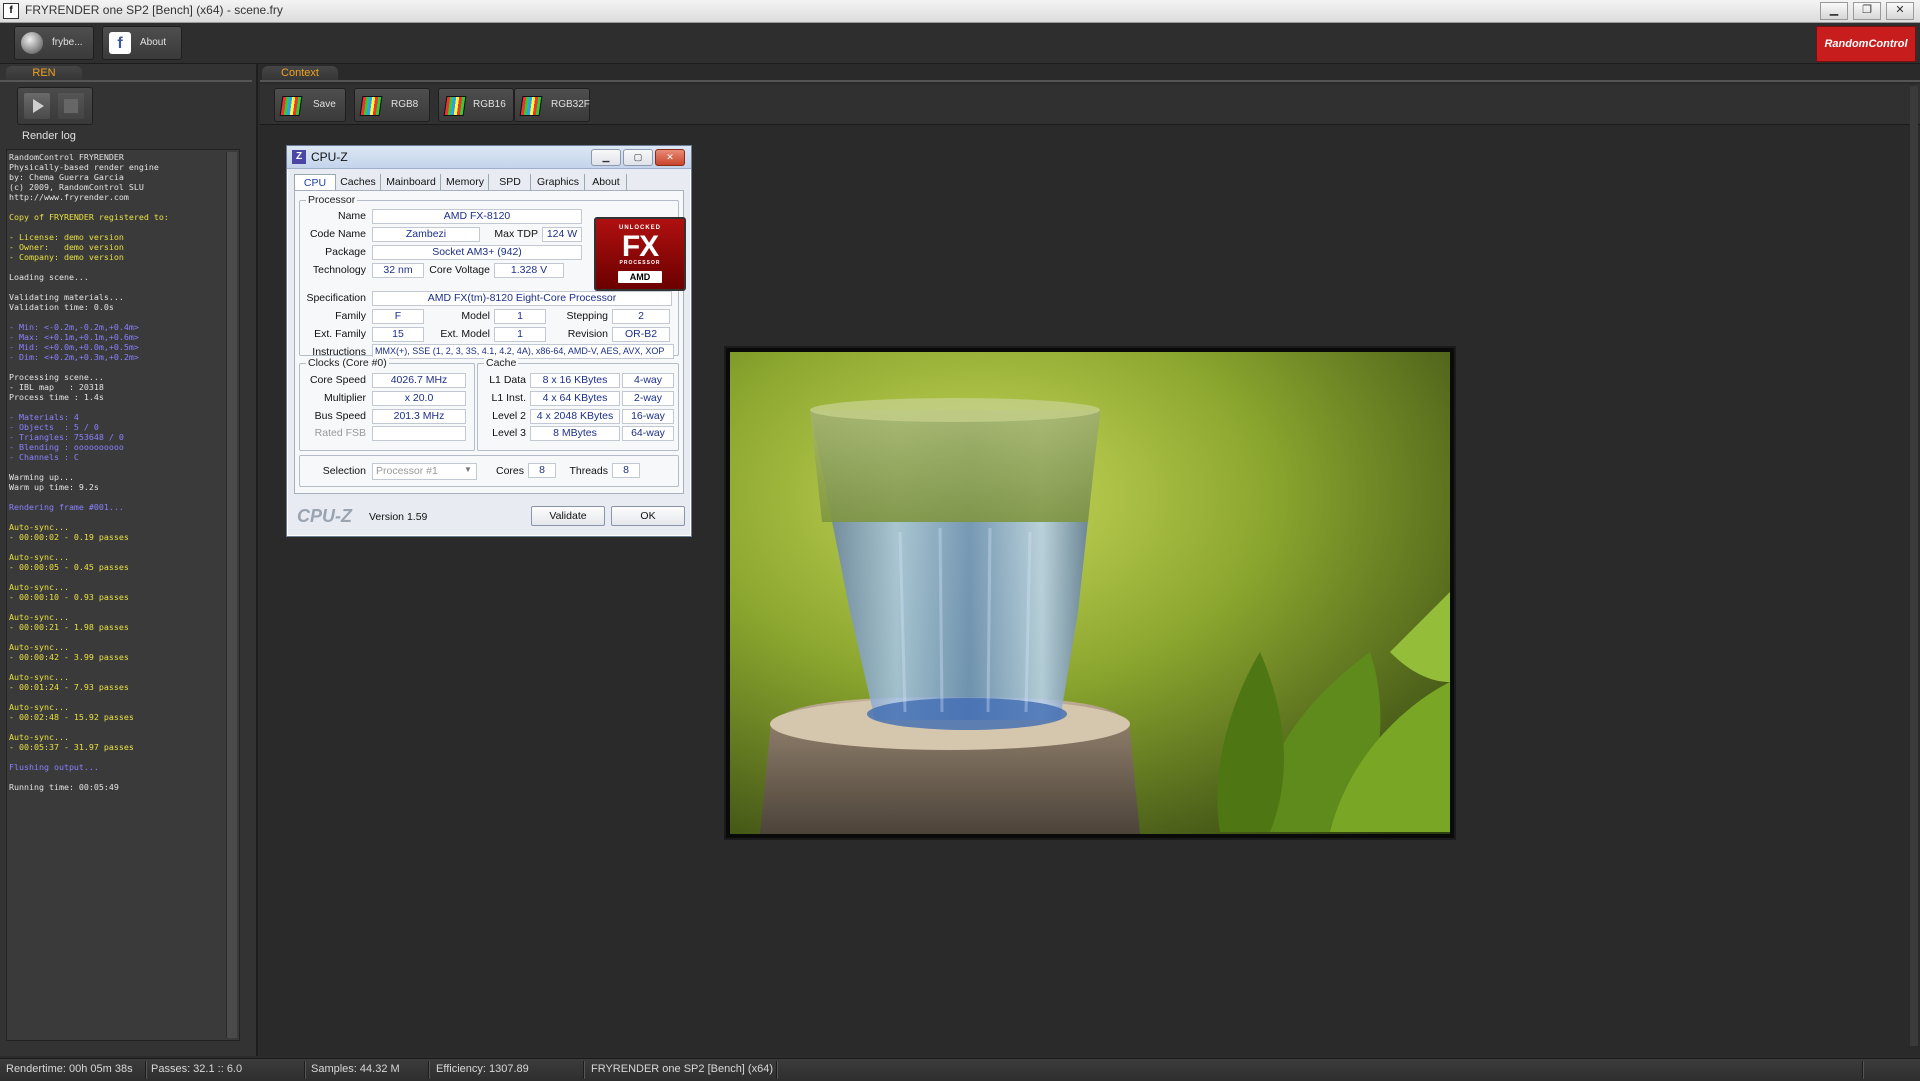 This screenshot has height=1081, width=1920. Describe the element at coordinates (291, 106) in the screenshot. I see `save-icon` at that location.